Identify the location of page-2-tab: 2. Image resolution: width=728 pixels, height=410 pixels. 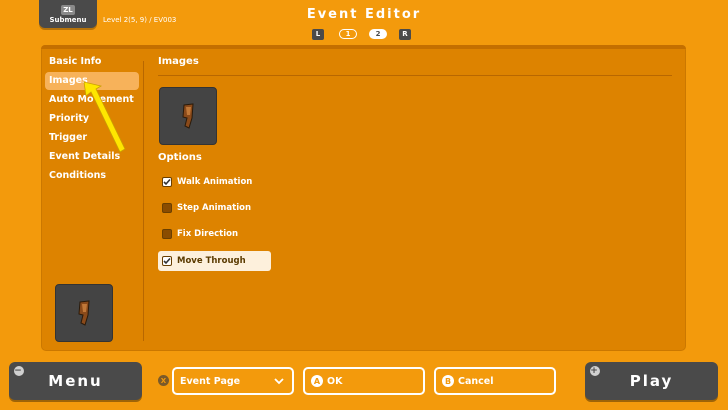
(378, 34).